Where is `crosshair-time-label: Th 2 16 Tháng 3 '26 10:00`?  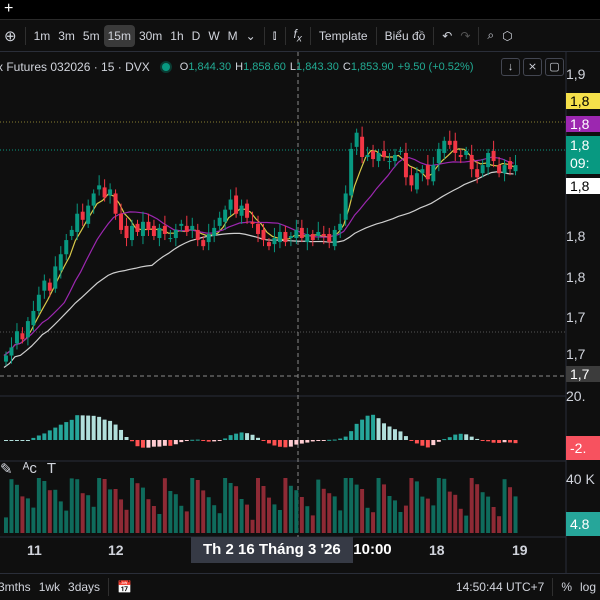 crosshair-time-label: Th 2 16 Tháng 3 '26 10:00 is located at coordinates (291, 550).